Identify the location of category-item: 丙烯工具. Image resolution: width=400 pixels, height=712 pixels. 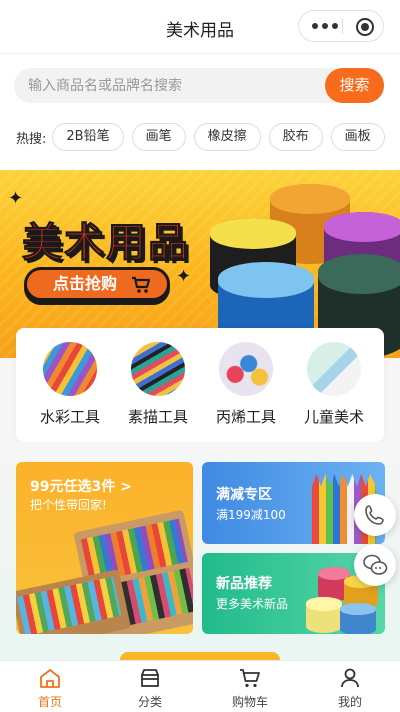
(246, 384).